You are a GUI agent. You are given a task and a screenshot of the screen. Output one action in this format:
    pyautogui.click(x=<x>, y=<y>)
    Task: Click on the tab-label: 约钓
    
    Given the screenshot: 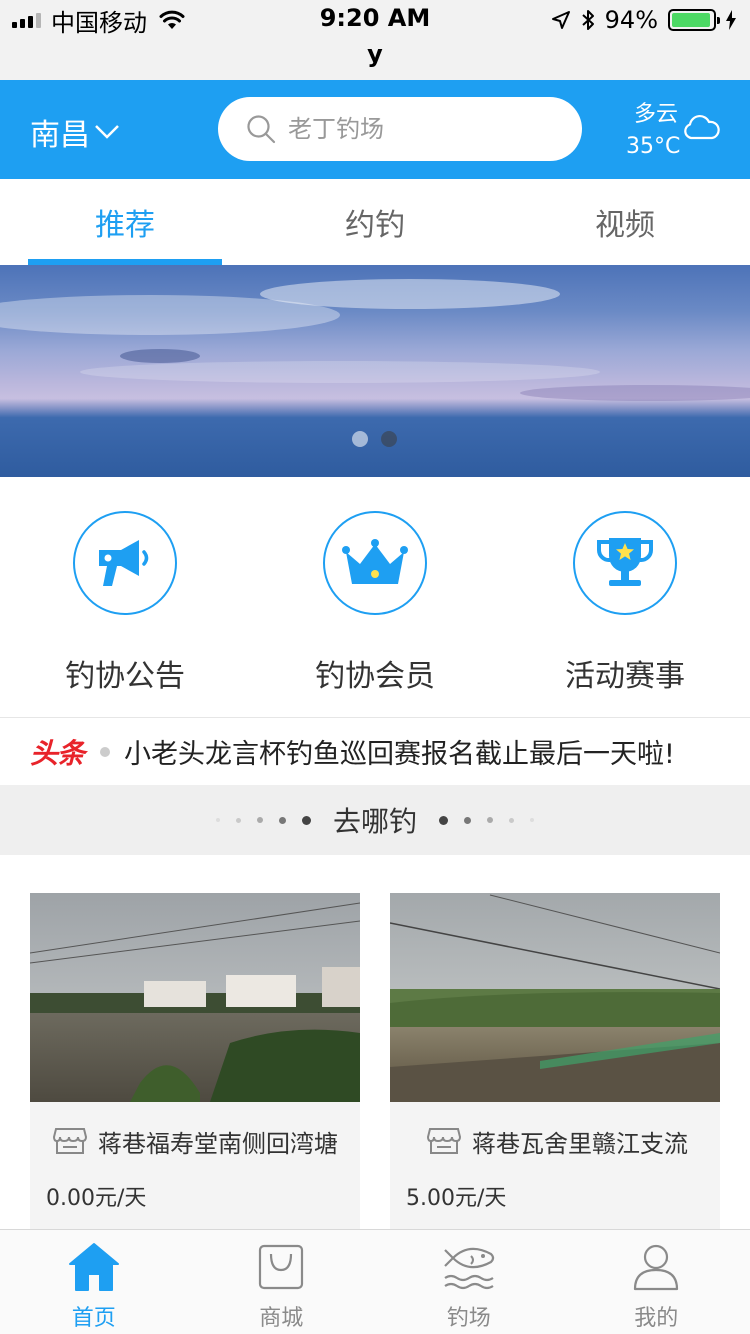 What is the action you would take?
    pyautogui.click(x=375, y=225)
    